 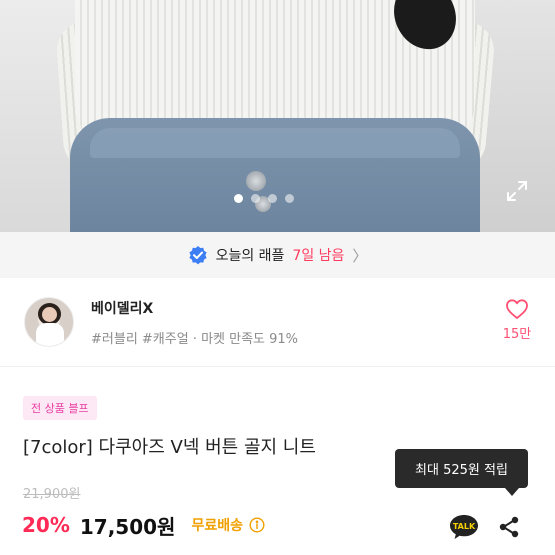 What do you see at coordinates (217, 526) in the screenshot?
I see `shipping-label: 무료배송` at bounding box center [217, 526].